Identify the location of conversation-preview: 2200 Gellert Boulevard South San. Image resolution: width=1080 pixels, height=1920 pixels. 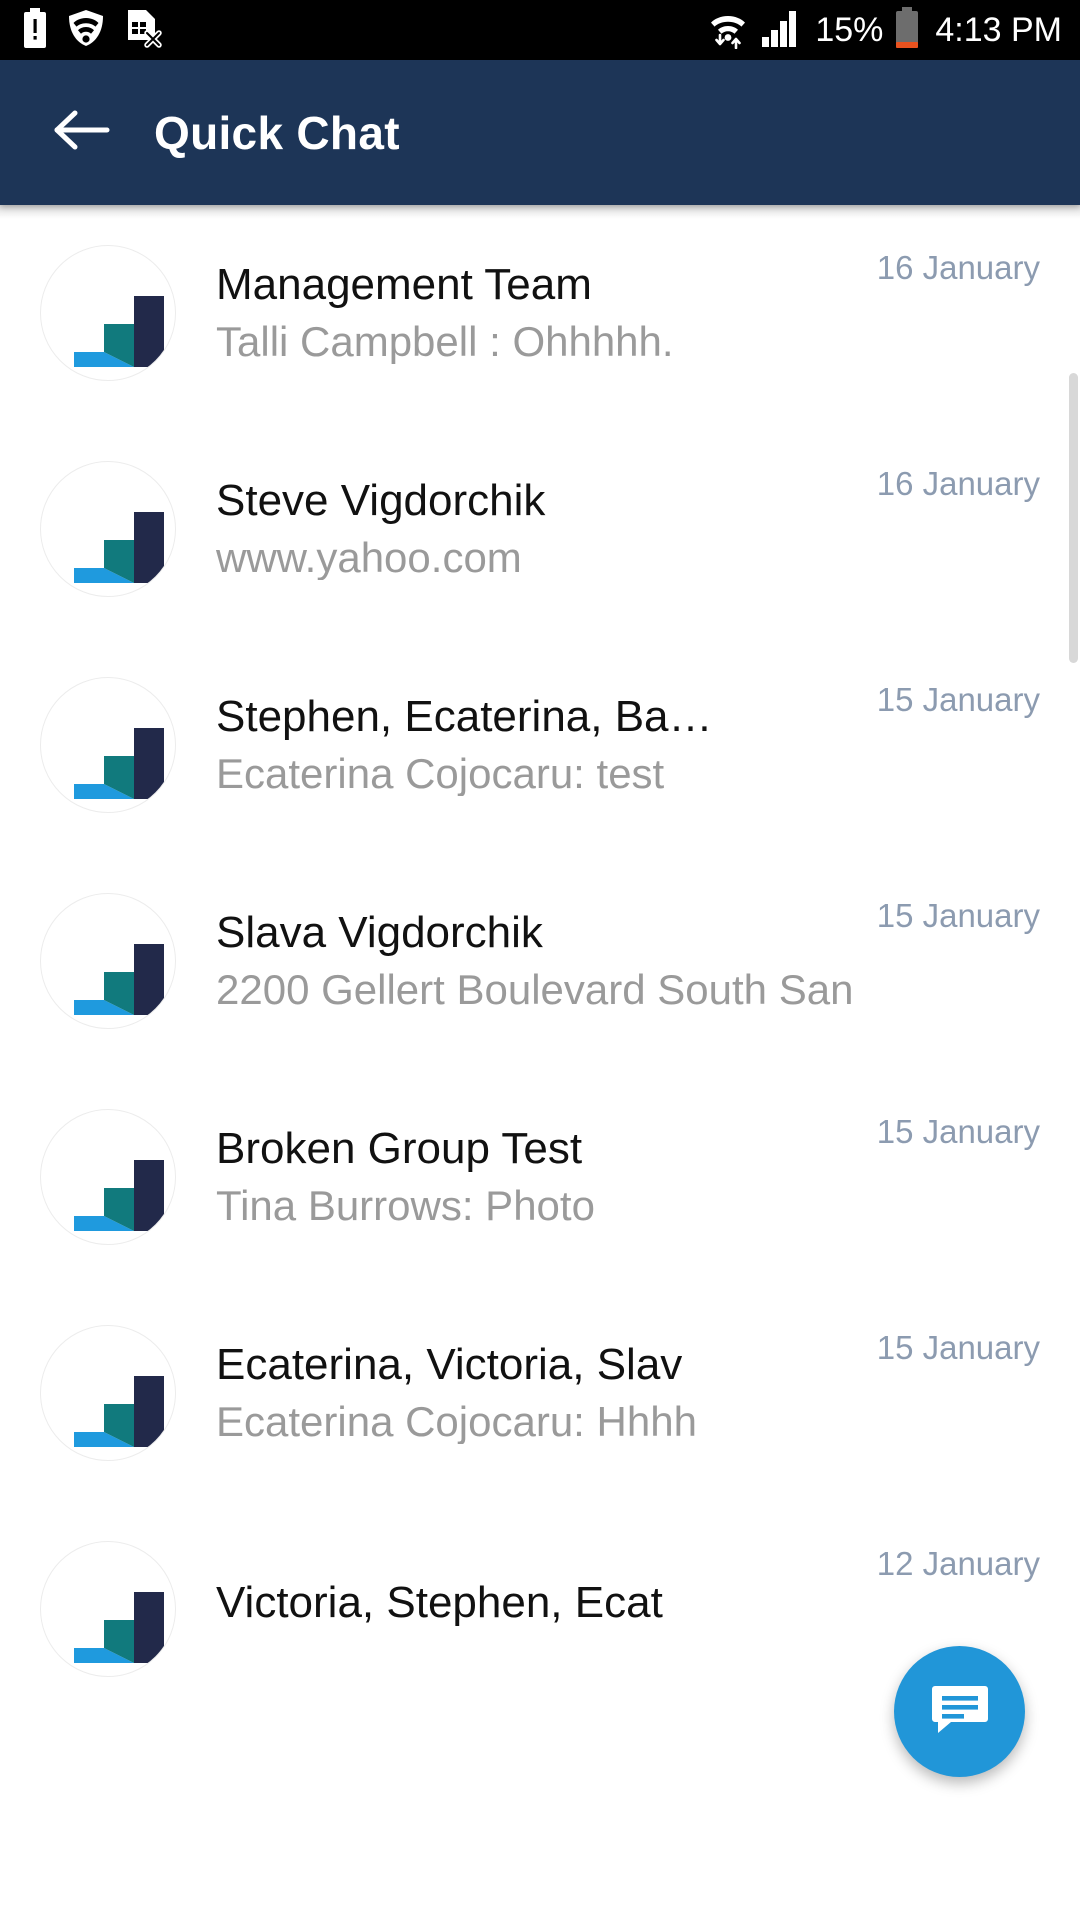
(535, 990).